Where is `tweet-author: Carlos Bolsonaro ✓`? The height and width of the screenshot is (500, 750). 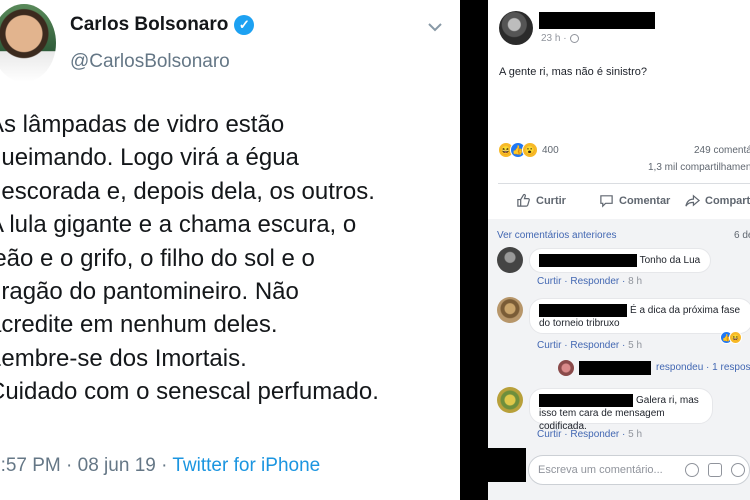
tweet-author: Carlos Bolsonaro ✓ is located at coordinates (162, 25).